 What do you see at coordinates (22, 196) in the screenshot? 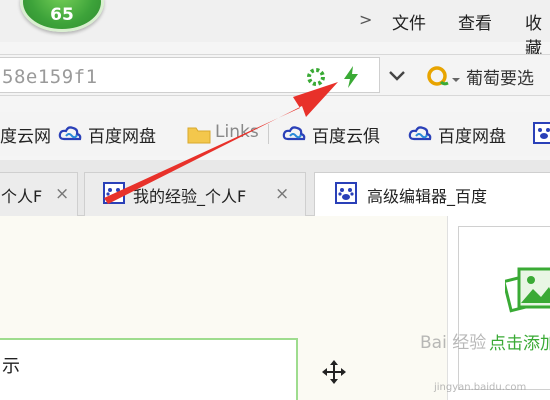
I see `tab-label: 个人F` at bounding box center [22, 196].